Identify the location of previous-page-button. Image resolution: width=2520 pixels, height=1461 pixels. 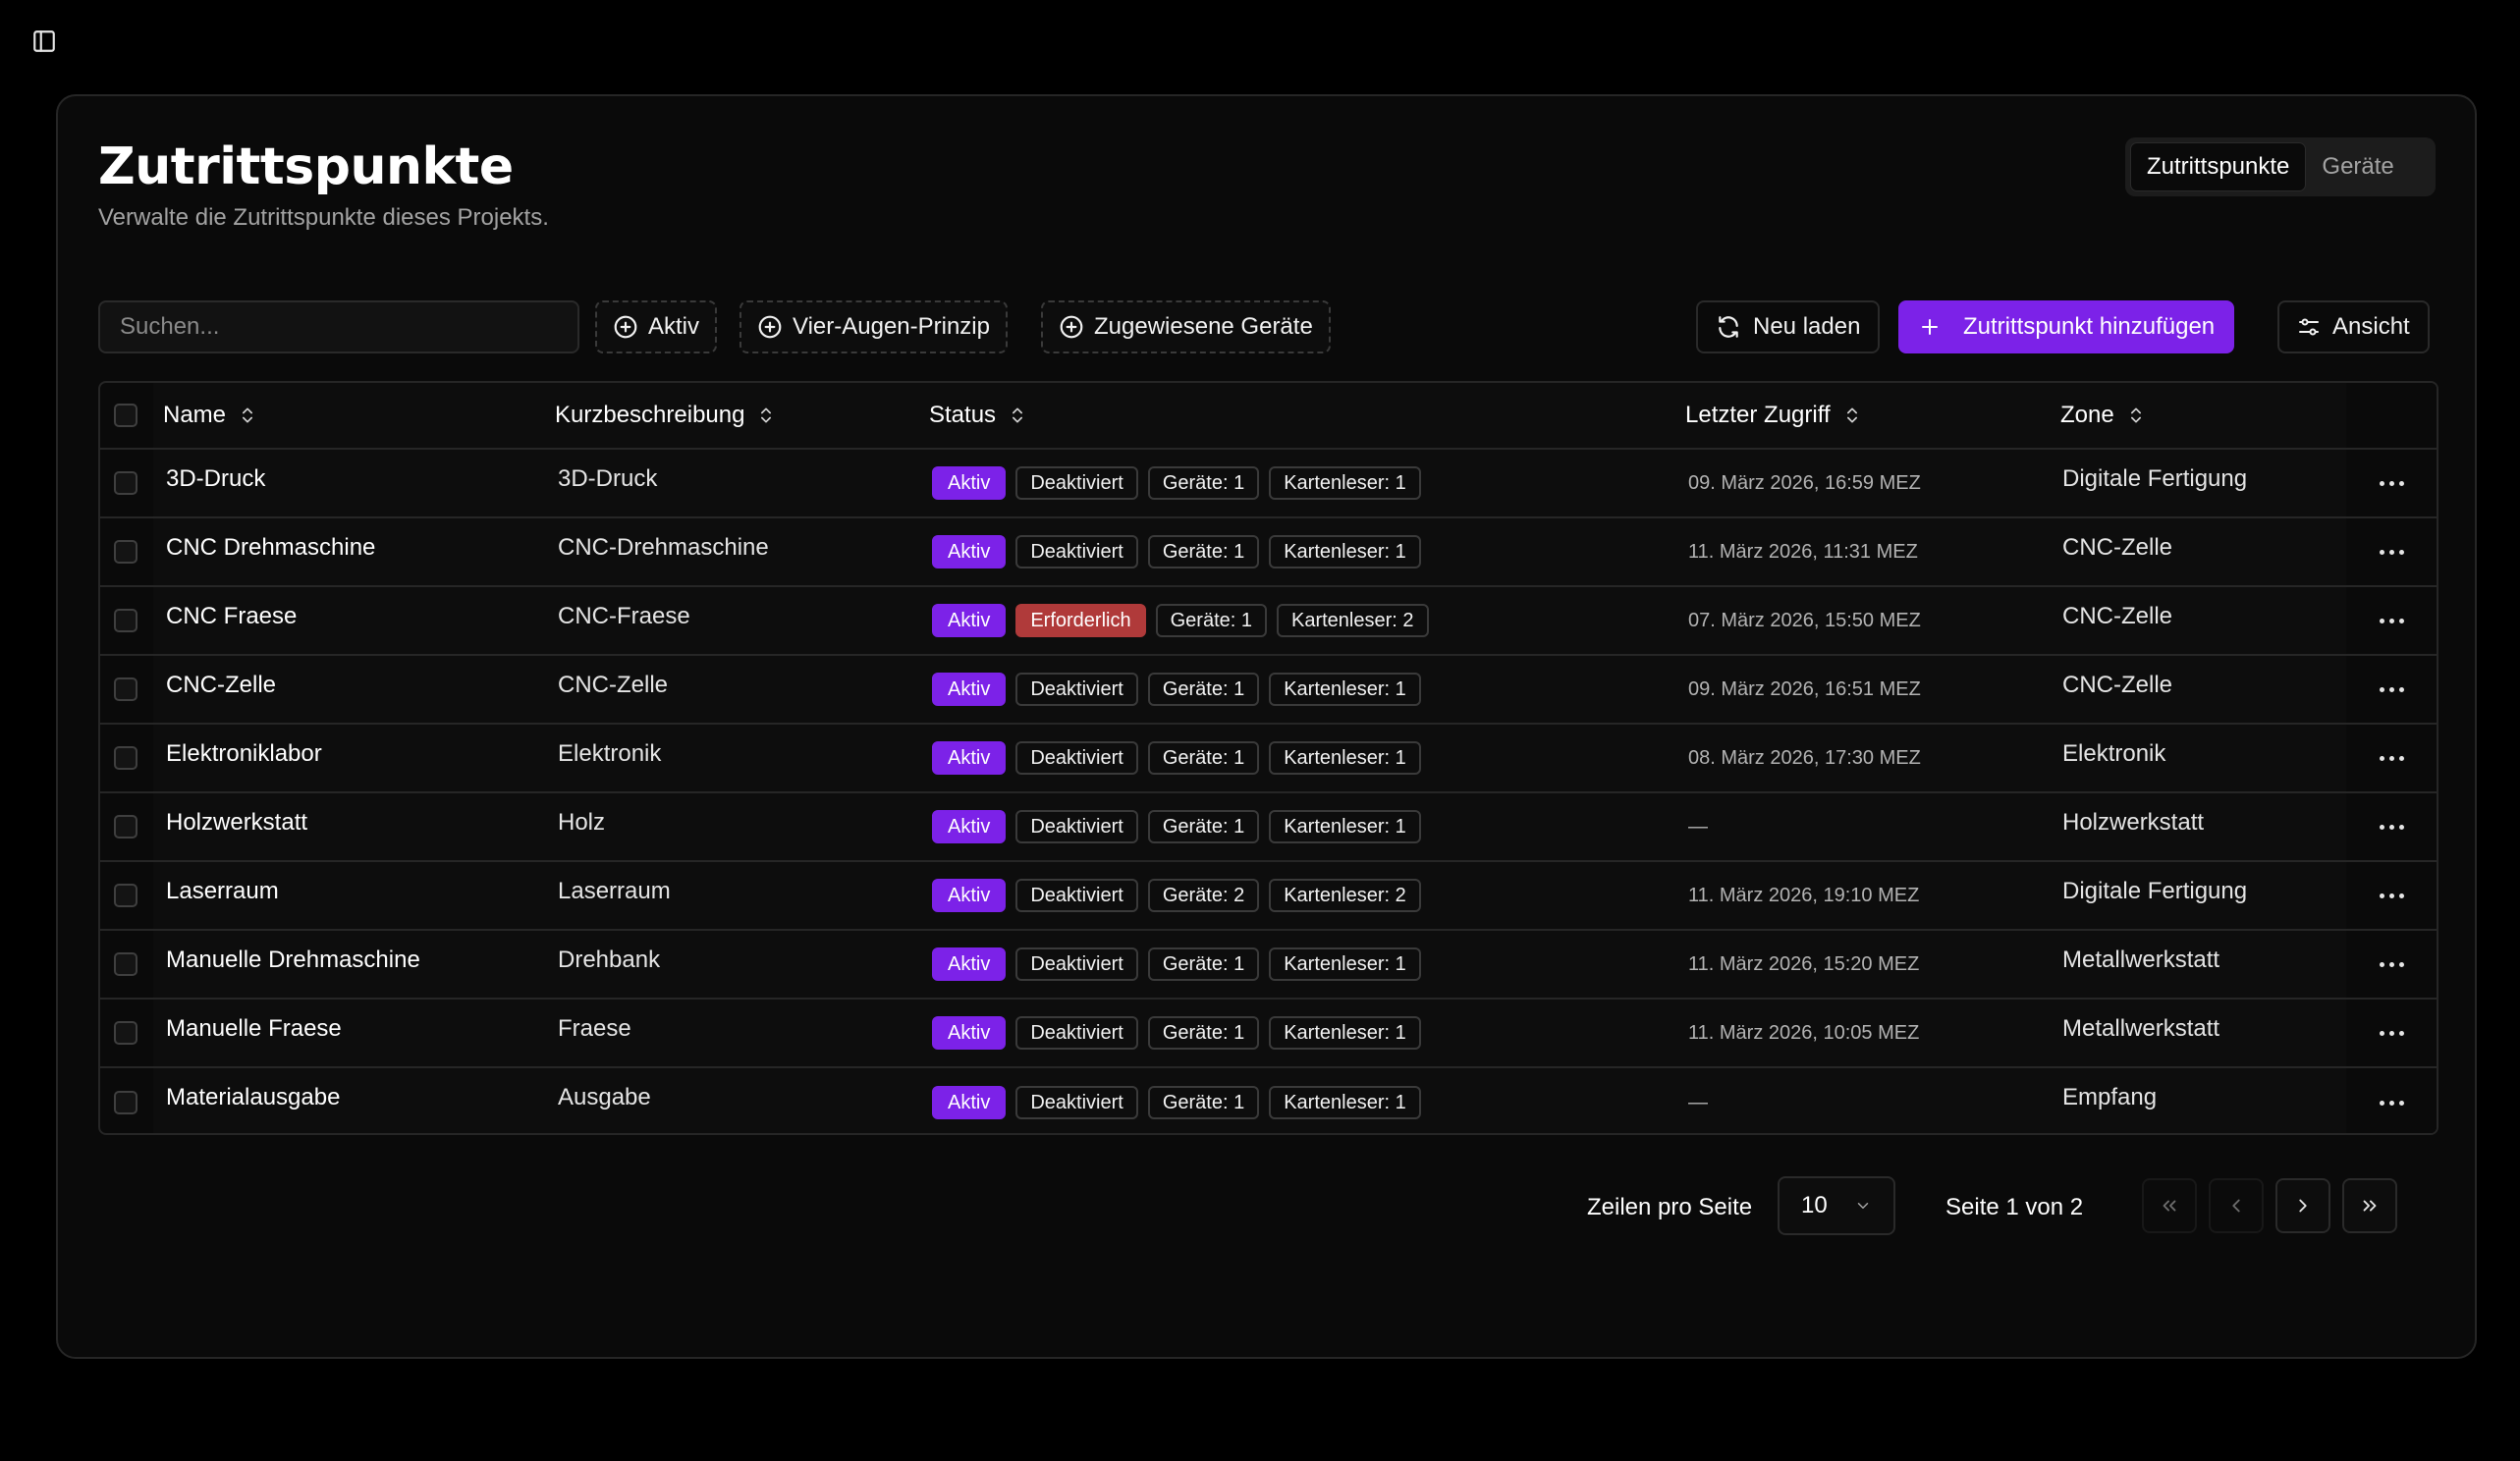
(2236, 1205).